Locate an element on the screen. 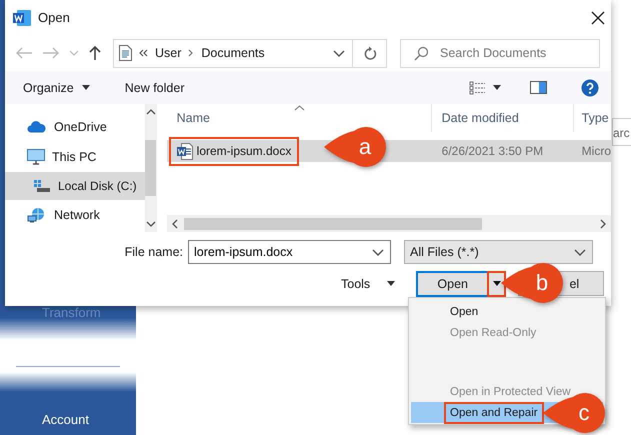 The height and width of the screenshot is (435, 631). window-title: Open is located at coordinates (54, 17).